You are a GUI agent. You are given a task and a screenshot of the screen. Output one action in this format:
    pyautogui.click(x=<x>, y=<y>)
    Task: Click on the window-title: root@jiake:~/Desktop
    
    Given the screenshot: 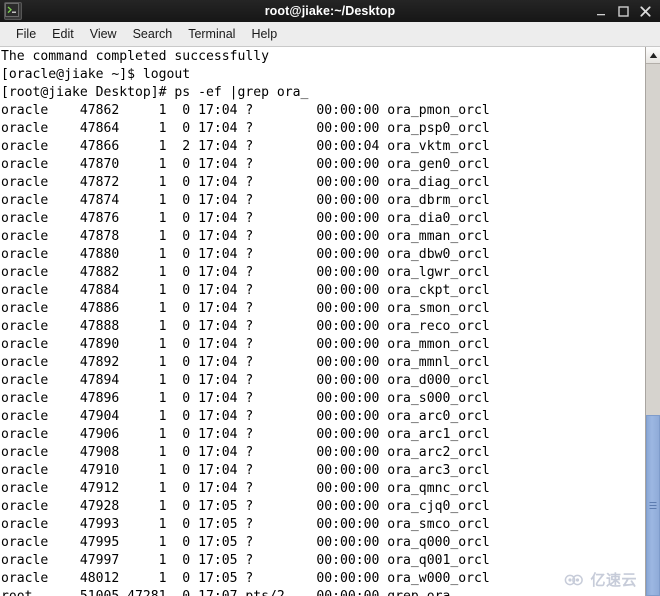 What is the action you would take?
    pyautogui.click(x=330, y=11)
    